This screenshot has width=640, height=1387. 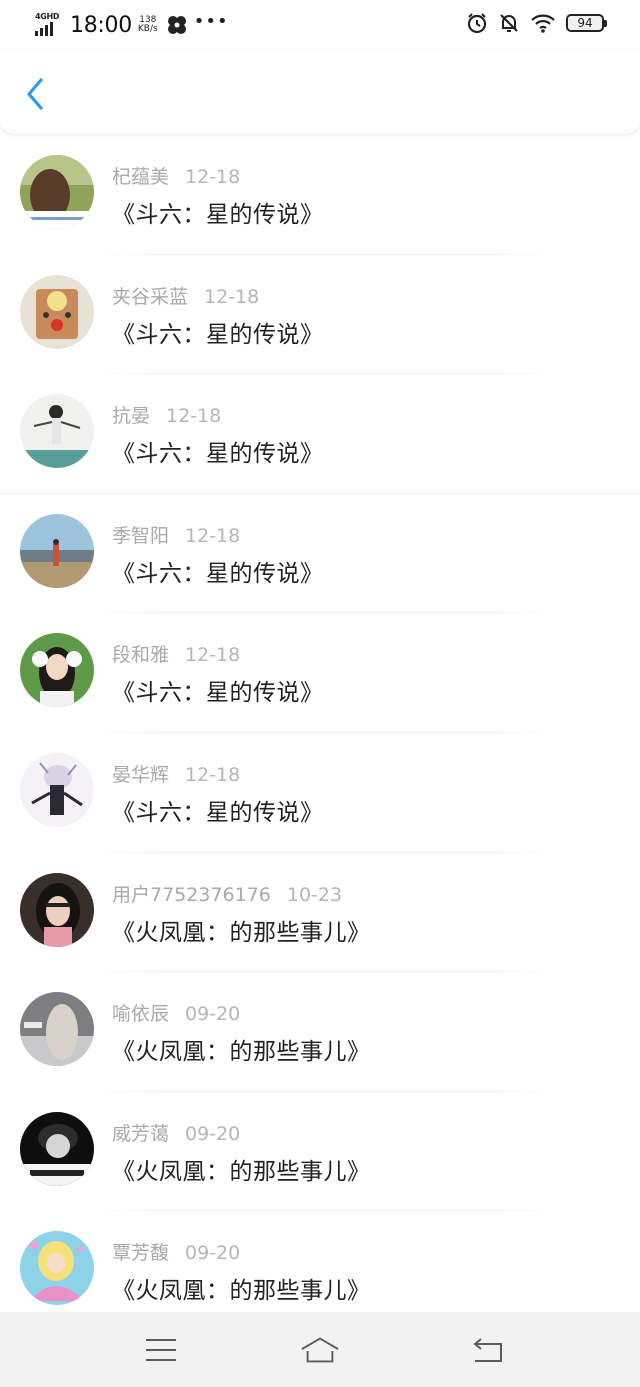 I want to click on battery-level: 94, so click(x=585, y=23).